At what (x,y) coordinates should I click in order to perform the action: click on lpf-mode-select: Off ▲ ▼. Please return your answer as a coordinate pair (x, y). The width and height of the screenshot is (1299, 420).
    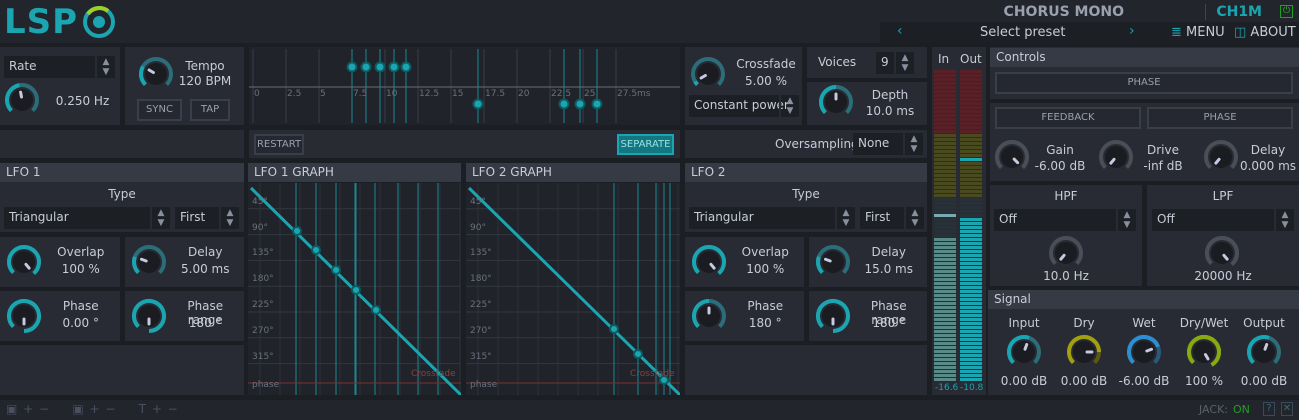
    Looking at the image, I should click on (1223, 220).